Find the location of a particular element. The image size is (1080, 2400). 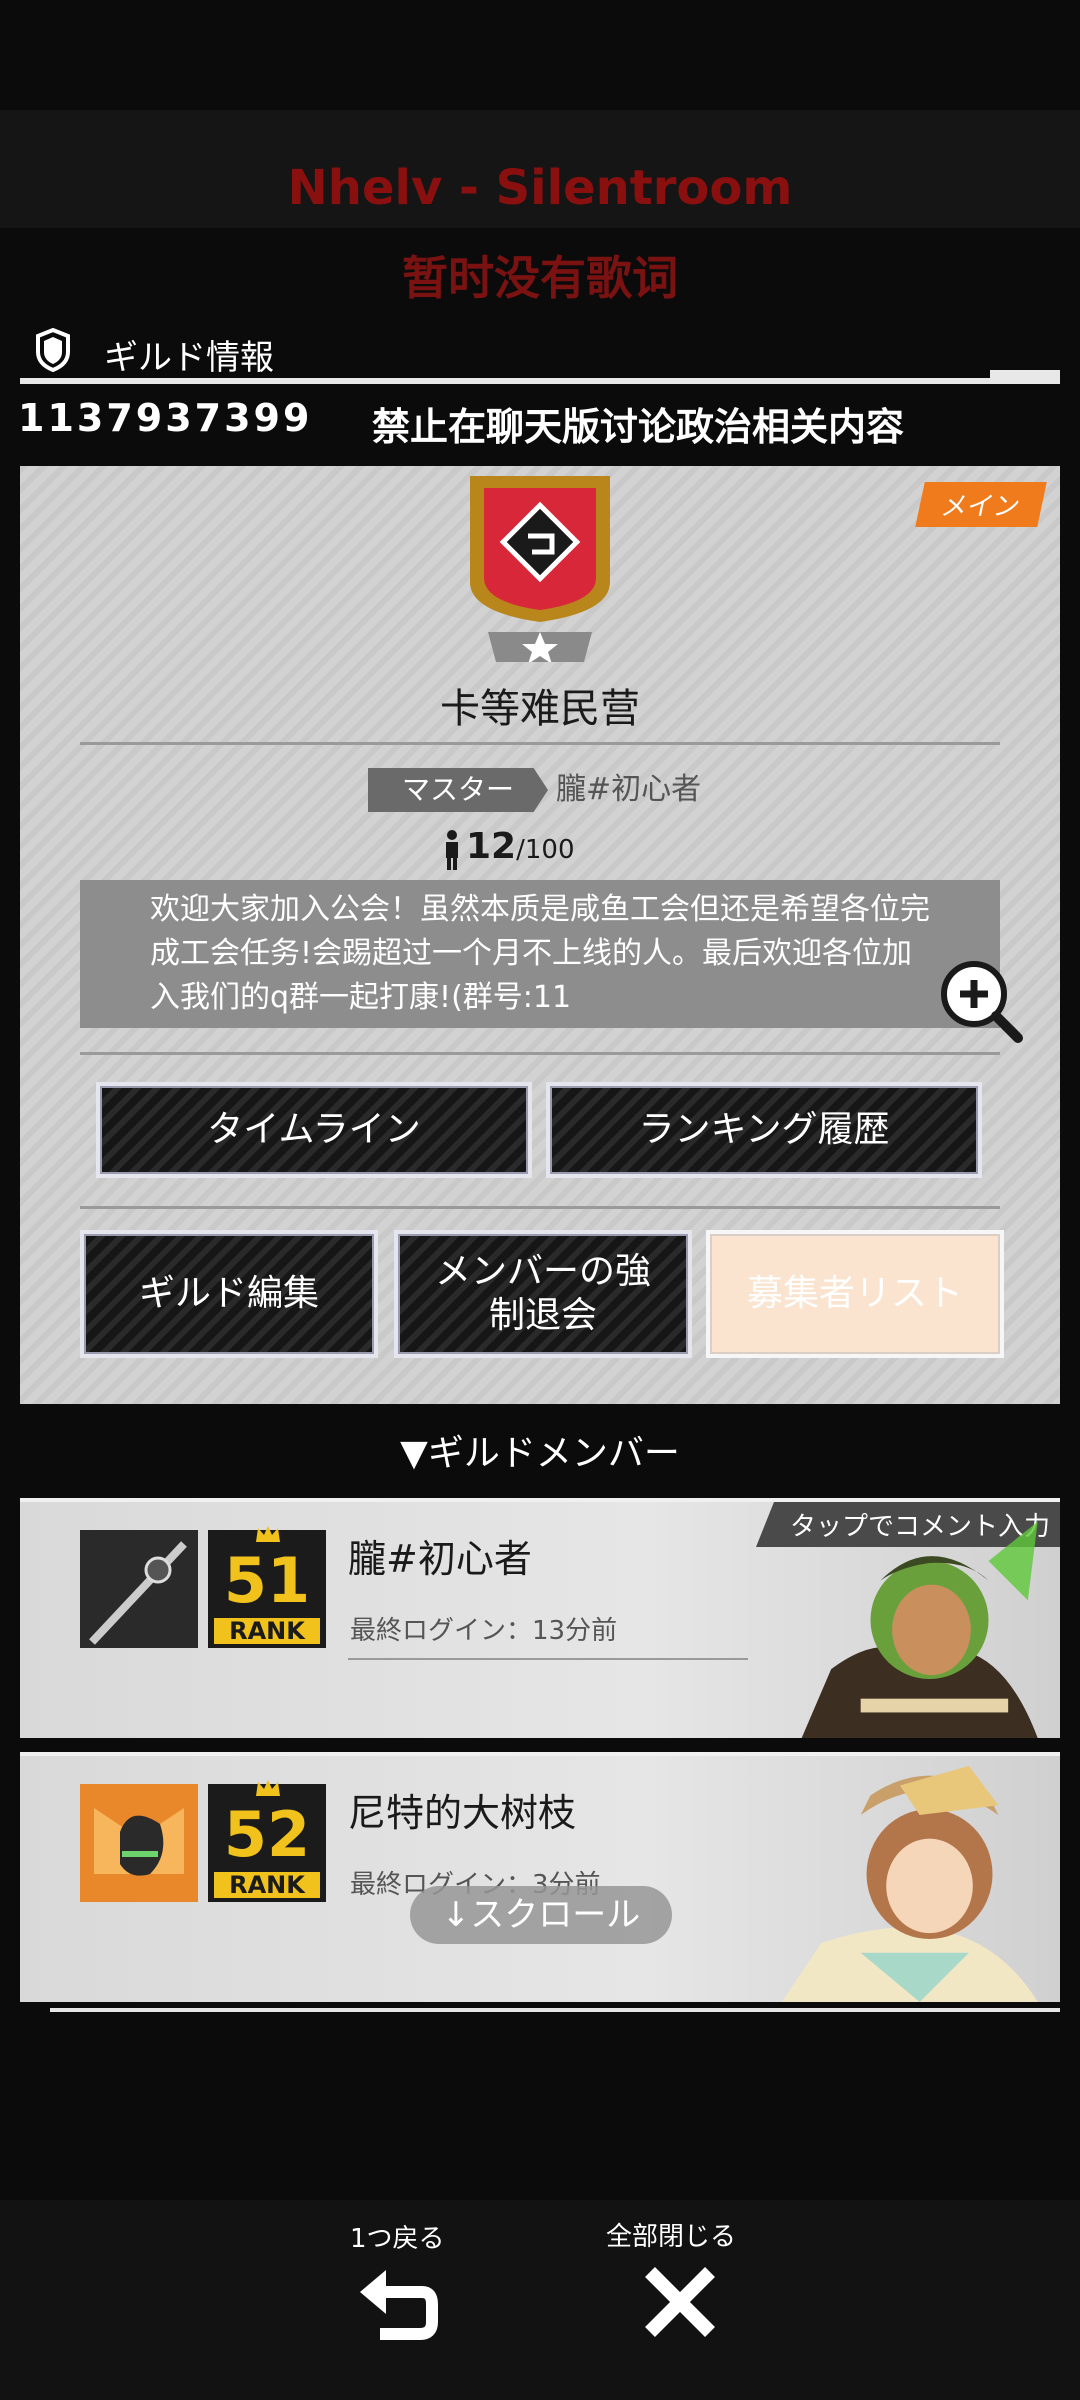

applicant-list-button: 募集者リスト is located at coordinates (855, 1294).